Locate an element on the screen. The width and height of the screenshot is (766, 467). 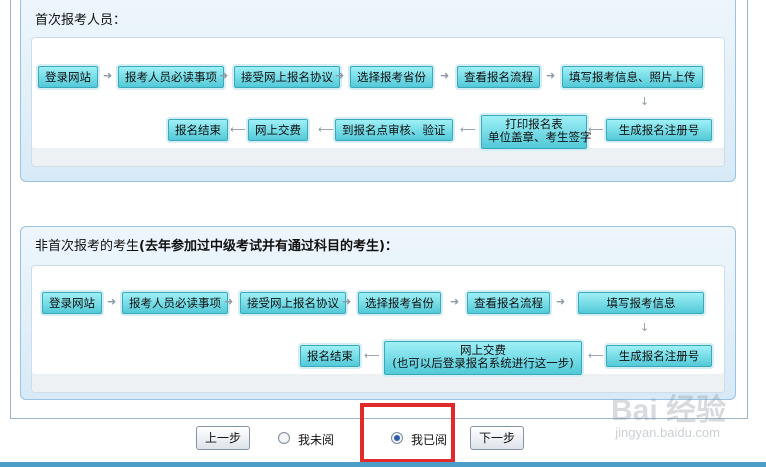
step-print-form: 打印报名表 单位盖章、考生签字 is located at coordinates (536, 132).